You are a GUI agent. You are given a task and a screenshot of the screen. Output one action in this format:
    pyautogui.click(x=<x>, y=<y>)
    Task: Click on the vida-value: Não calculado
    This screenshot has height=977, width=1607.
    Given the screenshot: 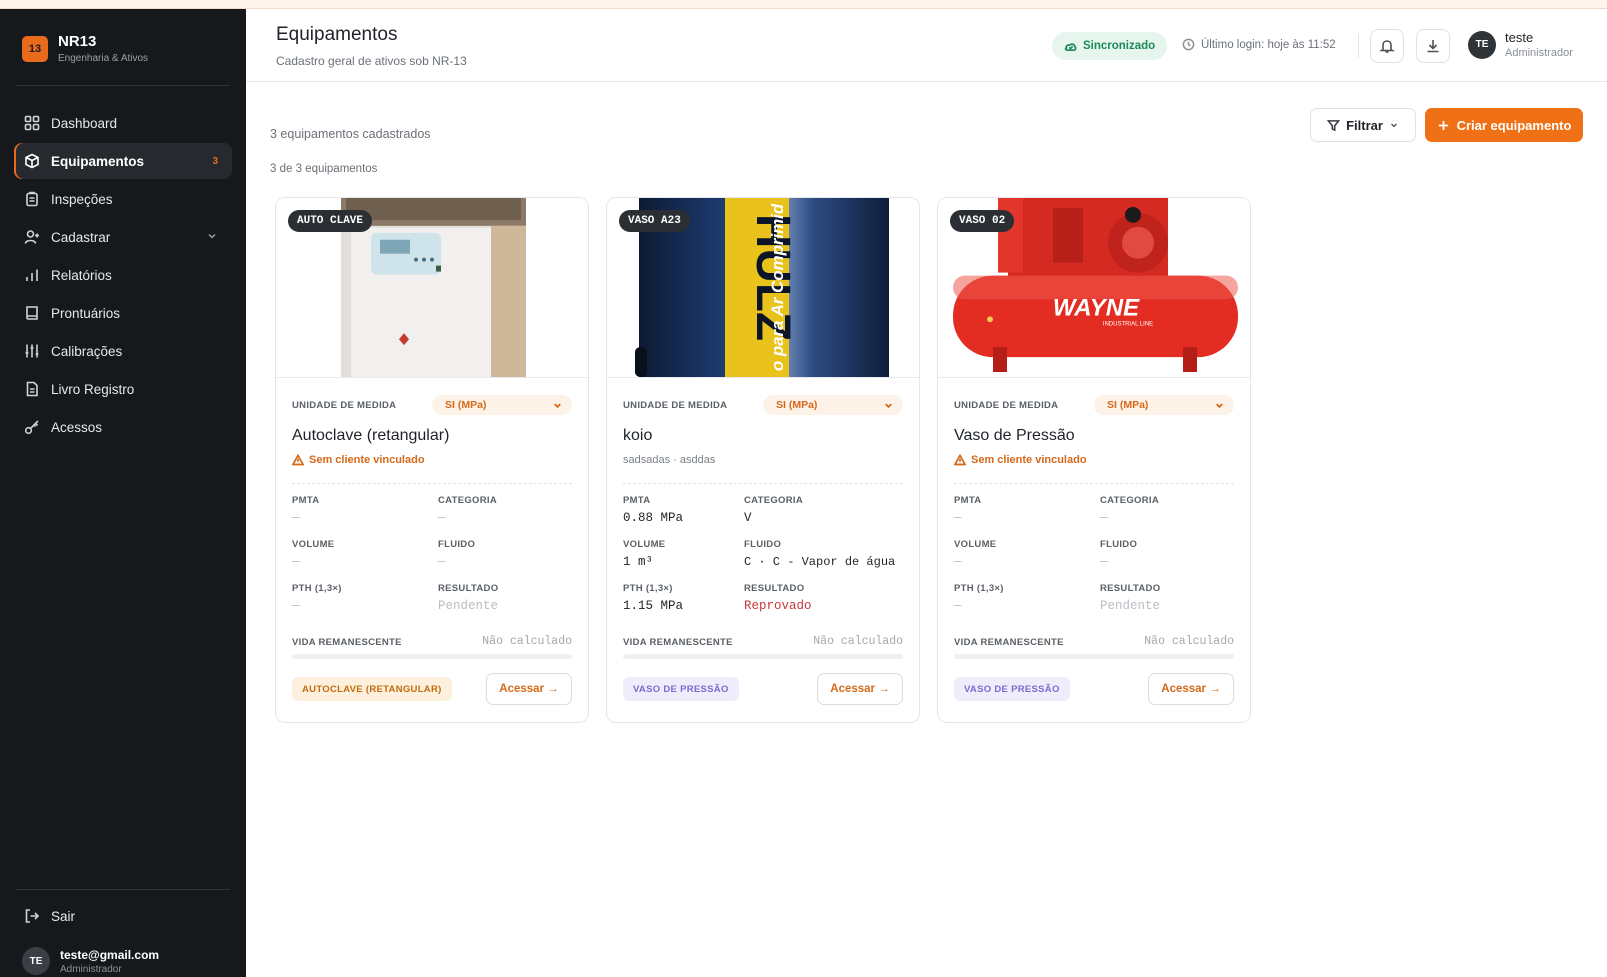 What is the action you would take?
    pyautogui.click(x=858, y=641)
    